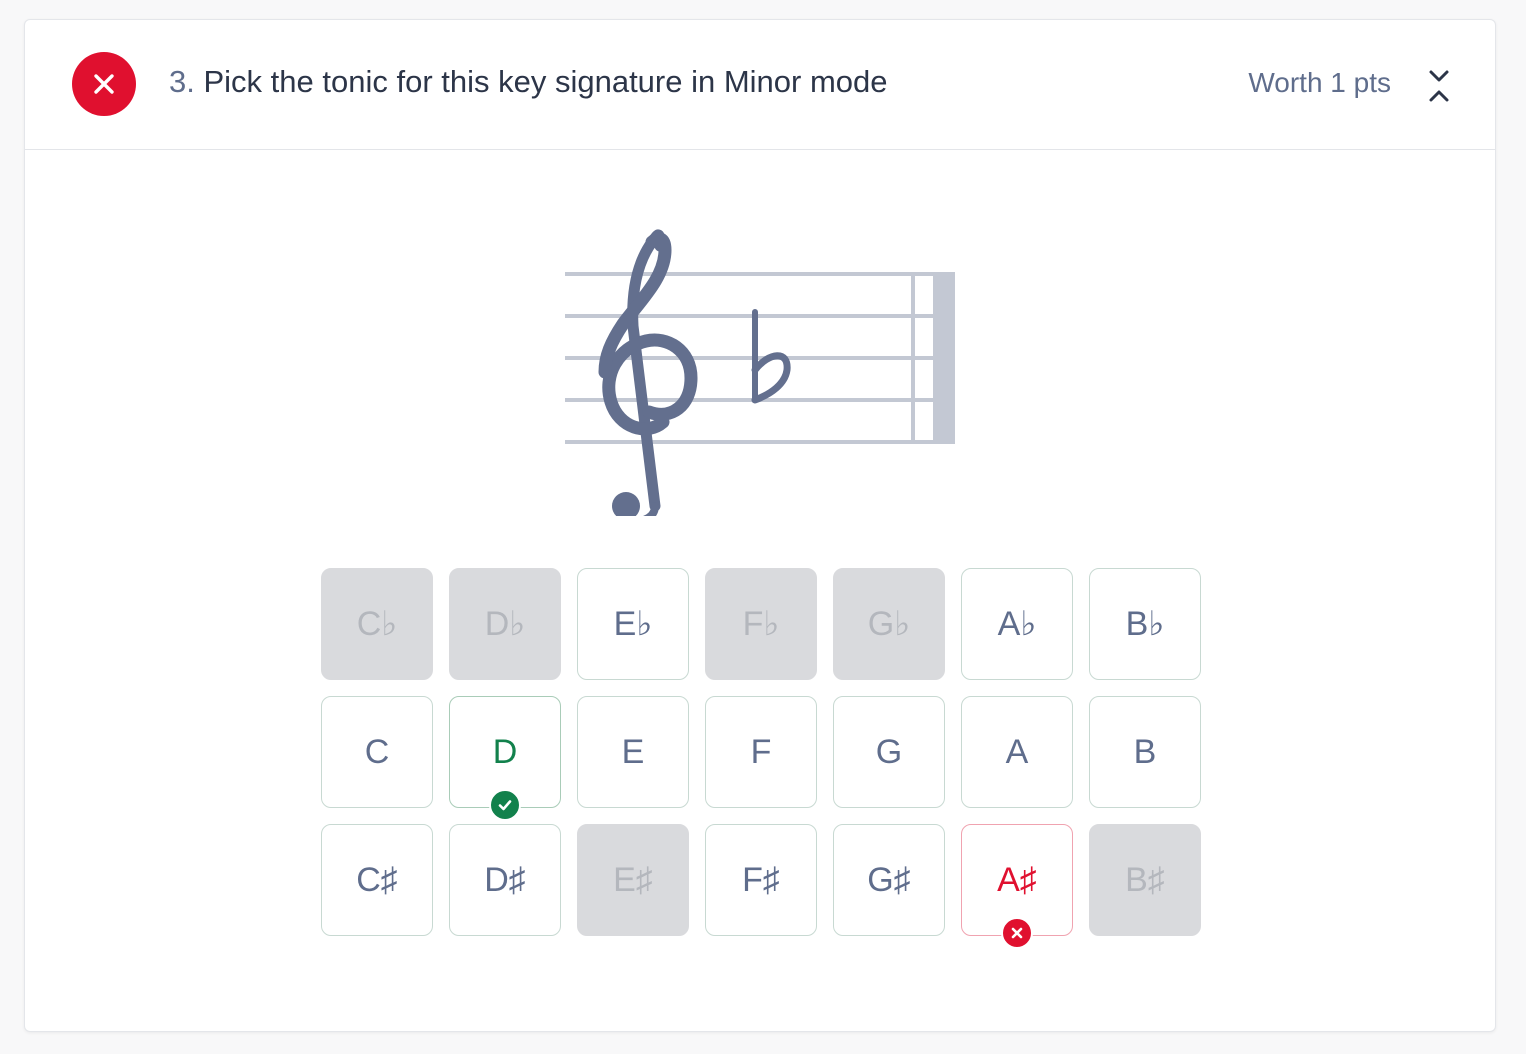 The image size is (1526, 1054). What do you see at coordinates (505, 805) in the screenshot?
I see `correct-check-icon` at bounding box center [505, 805].